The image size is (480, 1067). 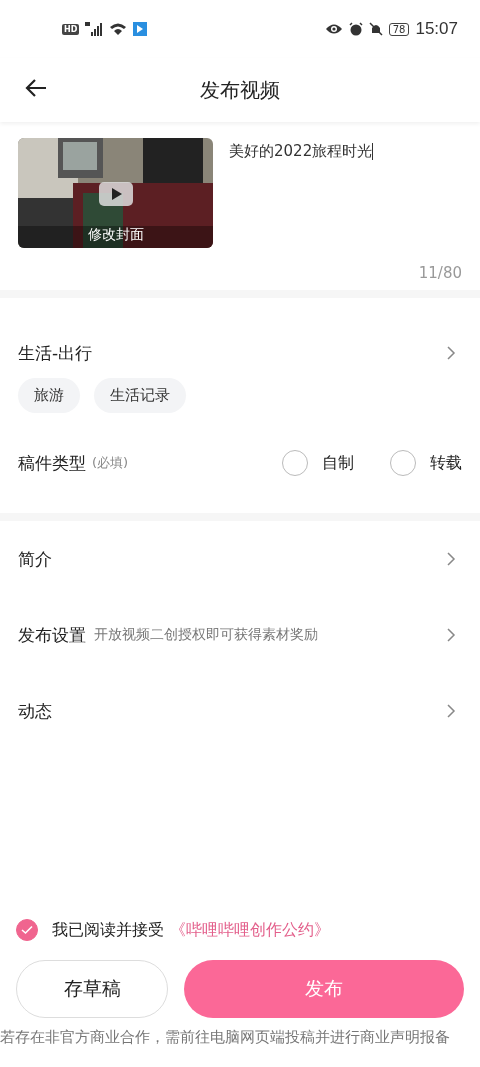 I want to click on app-icon, so click(x=140, y=29).